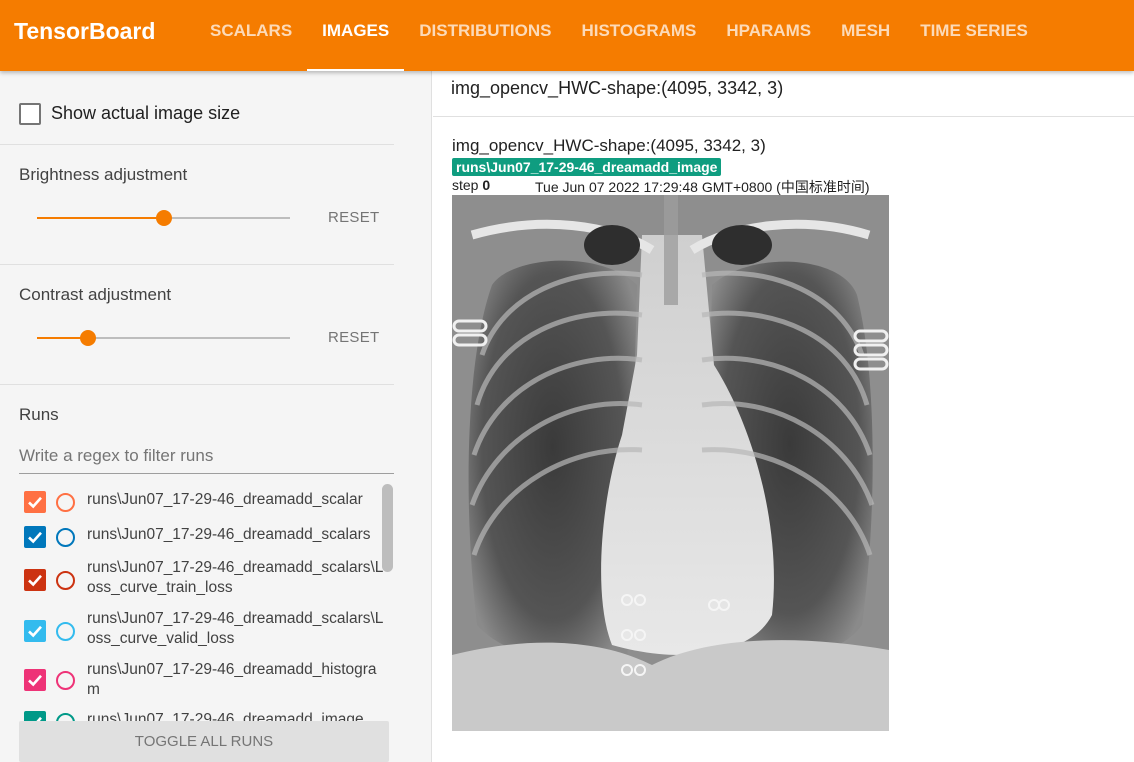 The width and height of the screenshot is (1134, 762). What do you see at coordinates (486, 185) in the screenshot?
I see `step-value: 0` at bounding box center [486, 185].